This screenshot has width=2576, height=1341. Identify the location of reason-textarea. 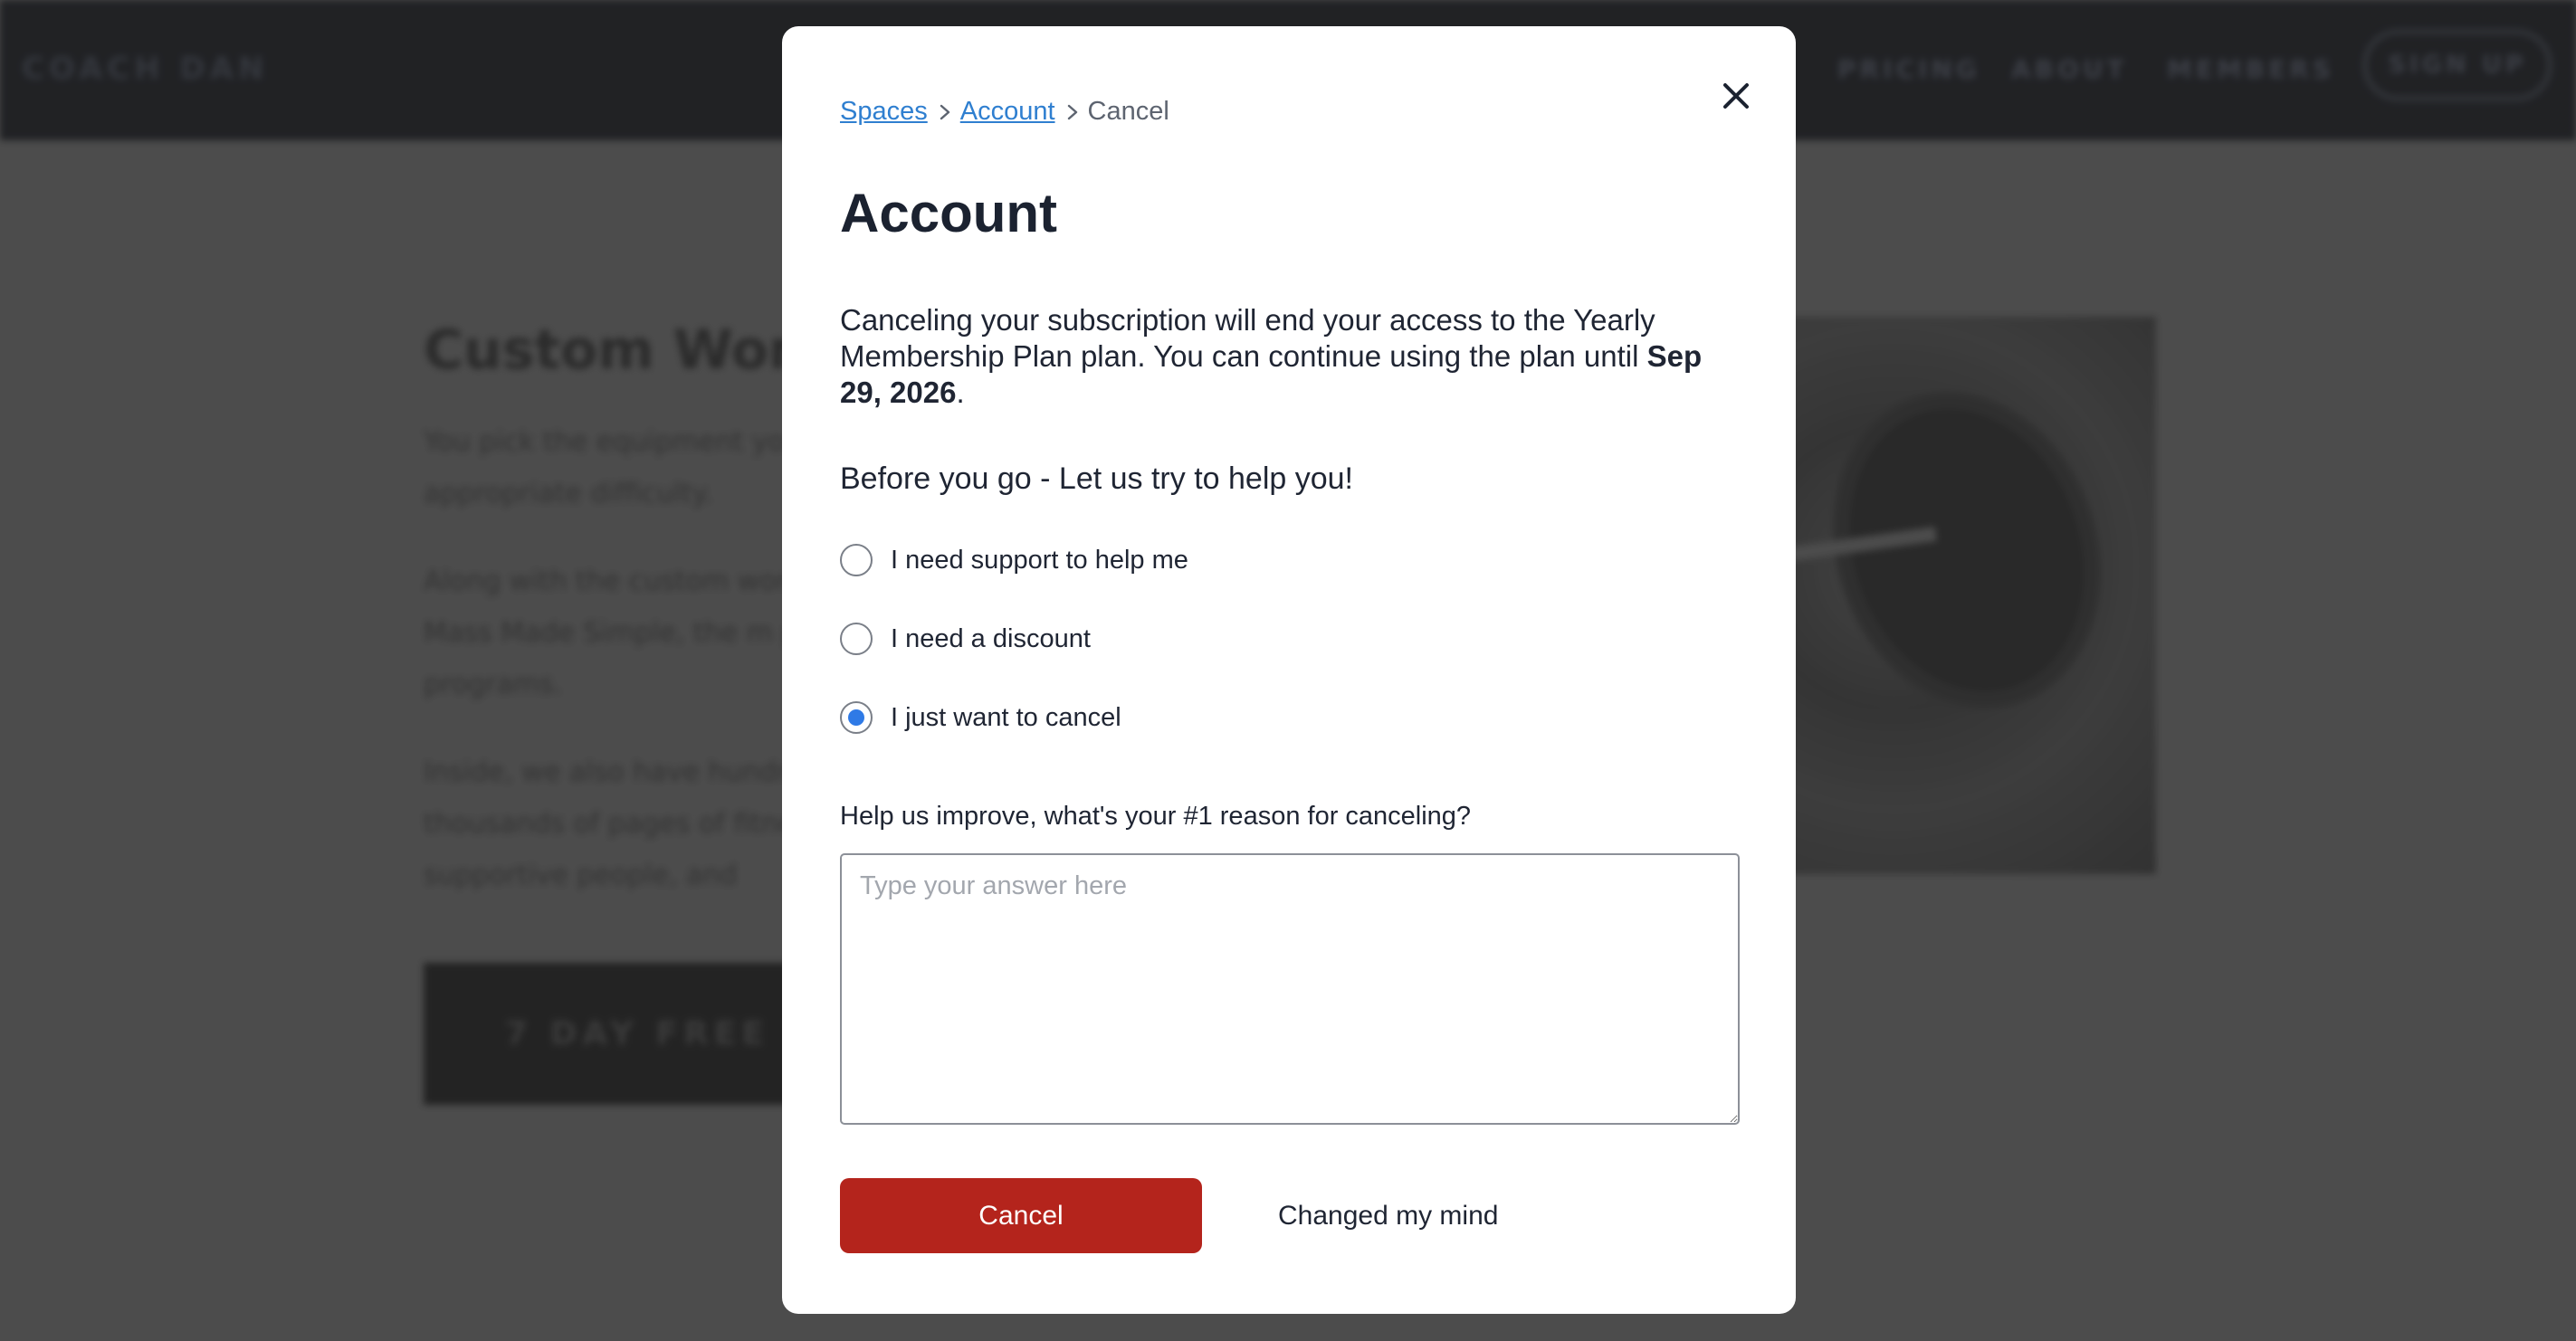
(1290, 989).